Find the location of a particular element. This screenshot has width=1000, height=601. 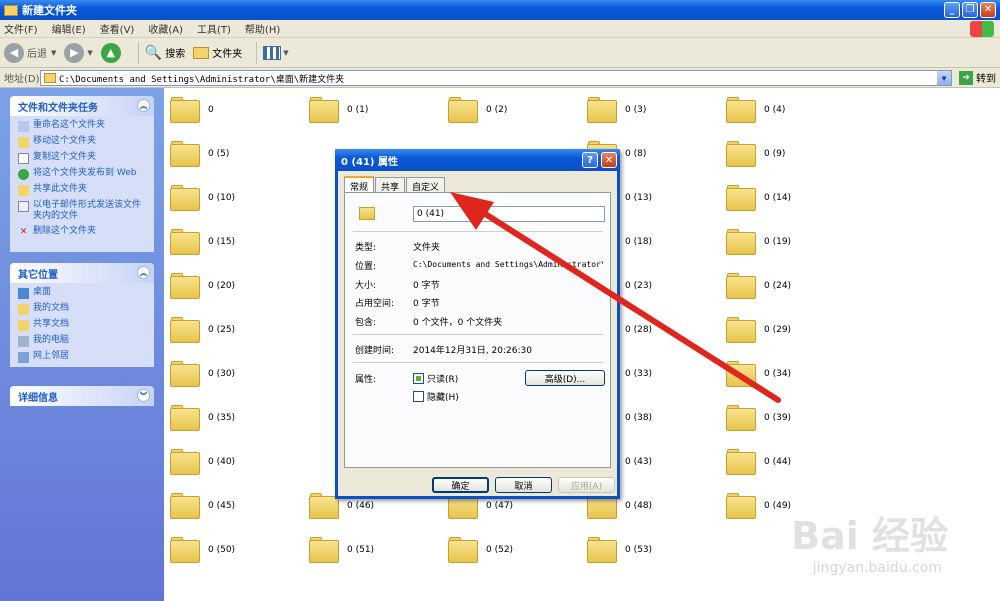

task-move: 移动这个文件夹 is located at coordinates (83, 142).